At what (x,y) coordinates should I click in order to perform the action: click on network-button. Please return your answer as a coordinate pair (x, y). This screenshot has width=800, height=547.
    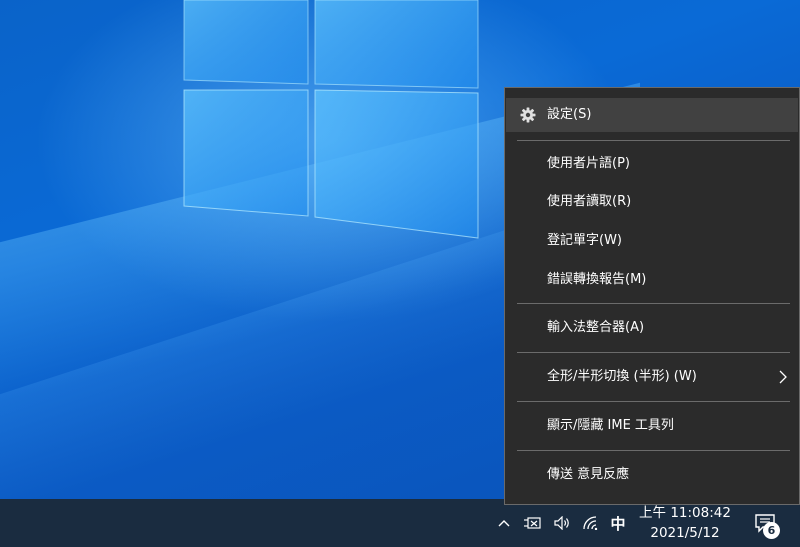
    Looking at the image, I should click on (533, 523).